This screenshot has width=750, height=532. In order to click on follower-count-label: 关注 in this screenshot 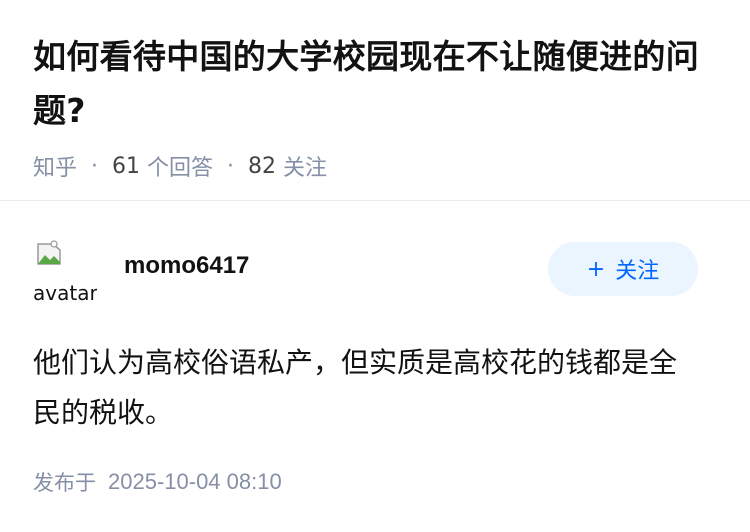, I will do `click(305, 168)`.